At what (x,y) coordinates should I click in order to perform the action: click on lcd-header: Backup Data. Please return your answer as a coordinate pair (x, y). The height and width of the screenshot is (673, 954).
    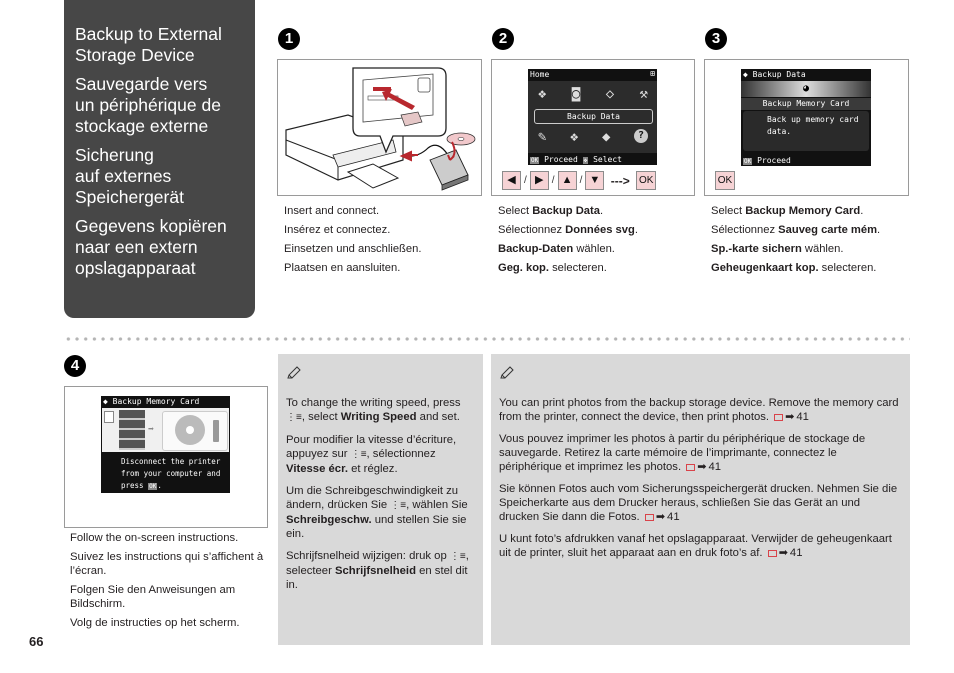
    Looking at the image, I should click on (779, 74).